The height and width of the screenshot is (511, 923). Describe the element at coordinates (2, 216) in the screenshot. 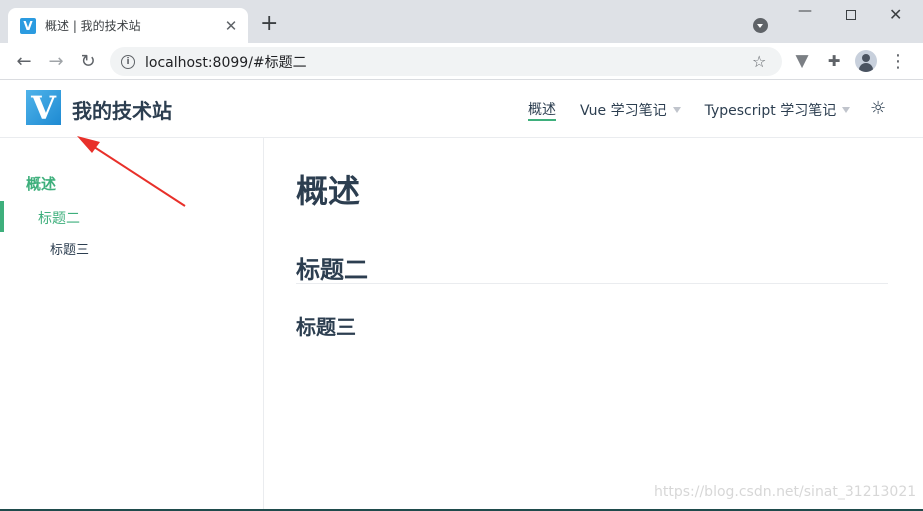

I see `sidebar-active-indicator` at that location.